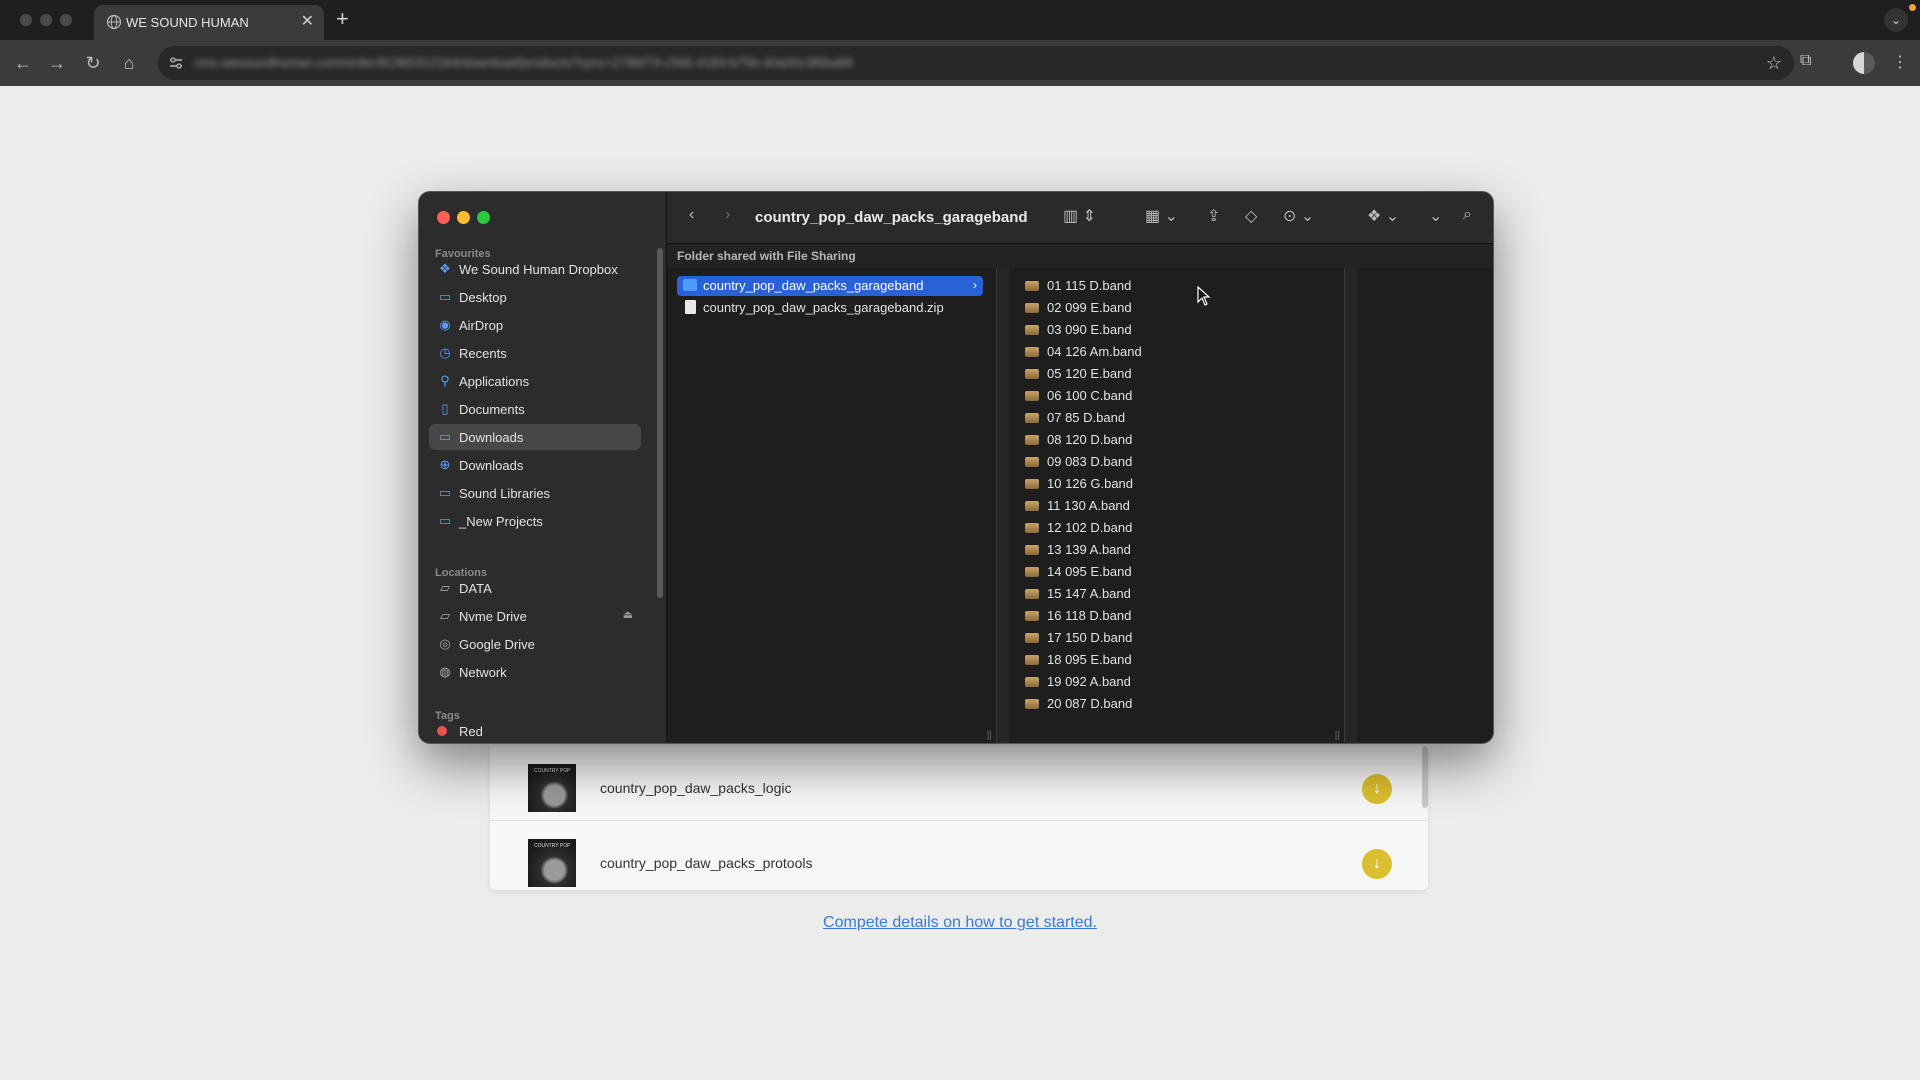  Describe the element at coordinates (1177, 374) in the screenshot. I see `file-row-band: 05 120 E.band` at that location.